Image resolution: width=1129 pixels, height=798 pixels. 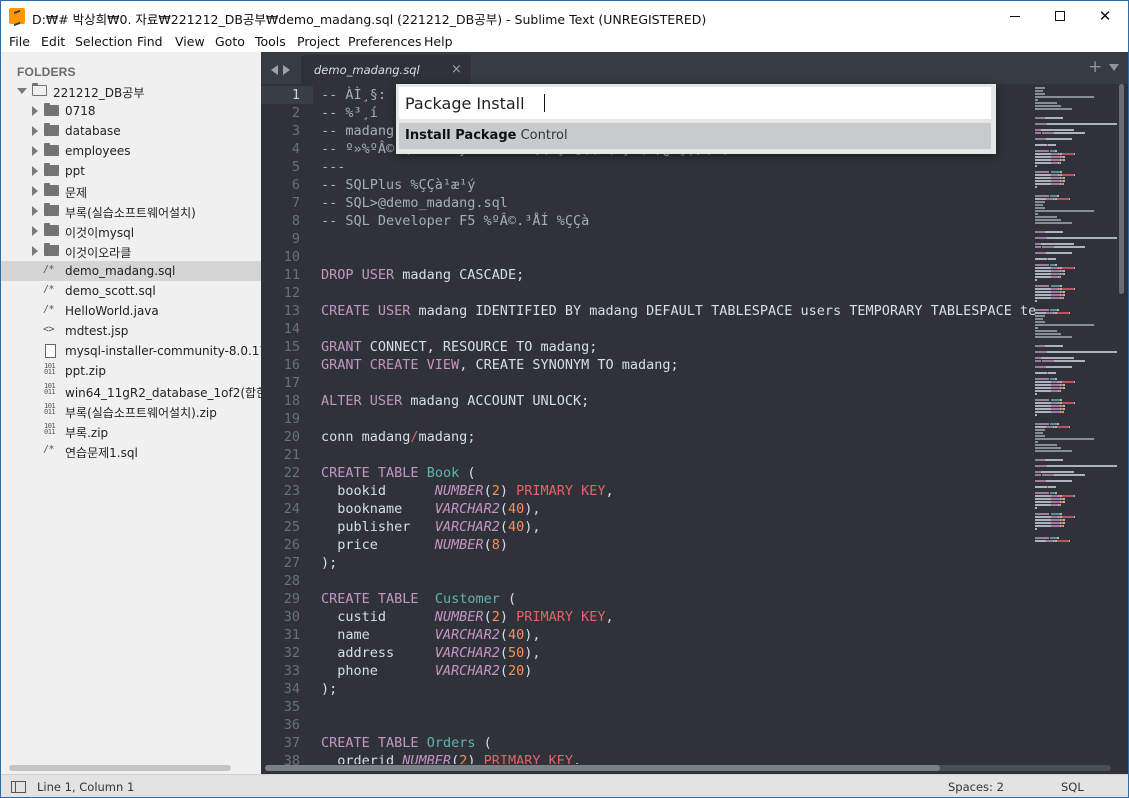 What do you see at coordinates (438, 40) in the screenshot?
I see `menu-help: Help` at bounding box center [438, 40].